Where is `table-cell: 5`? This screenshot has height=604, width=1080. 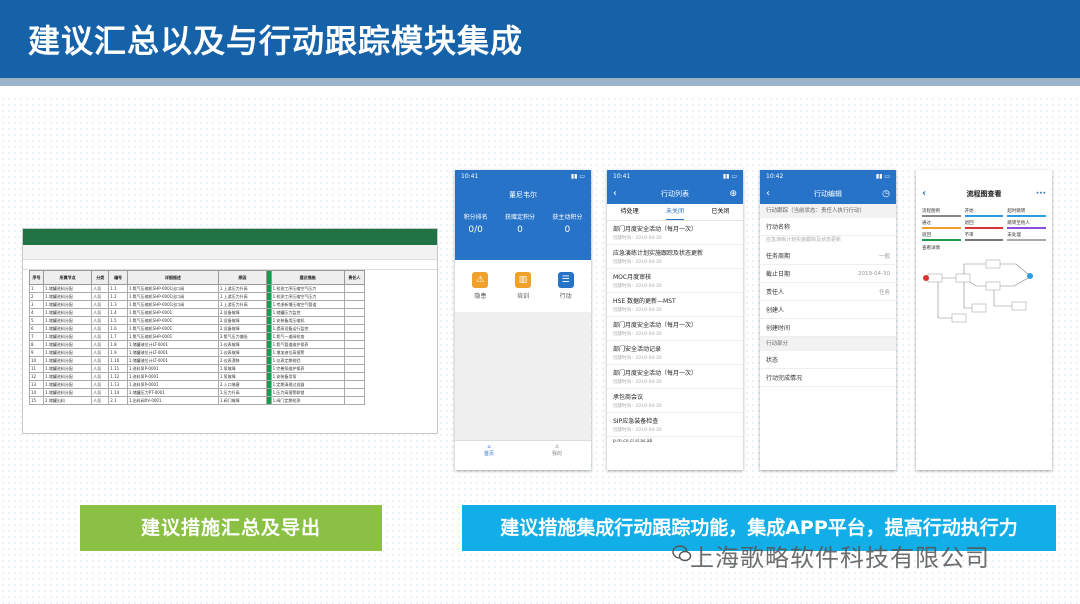 table-cell: 5 is located at coordinates (36, 320).